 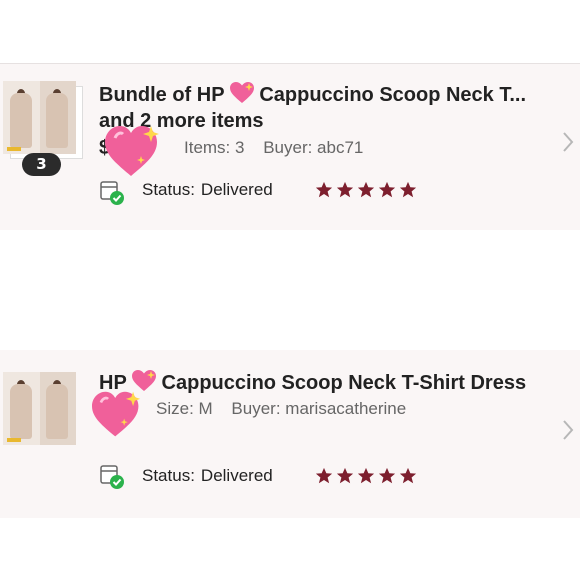 What do you see at coordinates (41, 164) in the screenshot?
I see `item-count-badge: 3` at bounding box center [41, 164].